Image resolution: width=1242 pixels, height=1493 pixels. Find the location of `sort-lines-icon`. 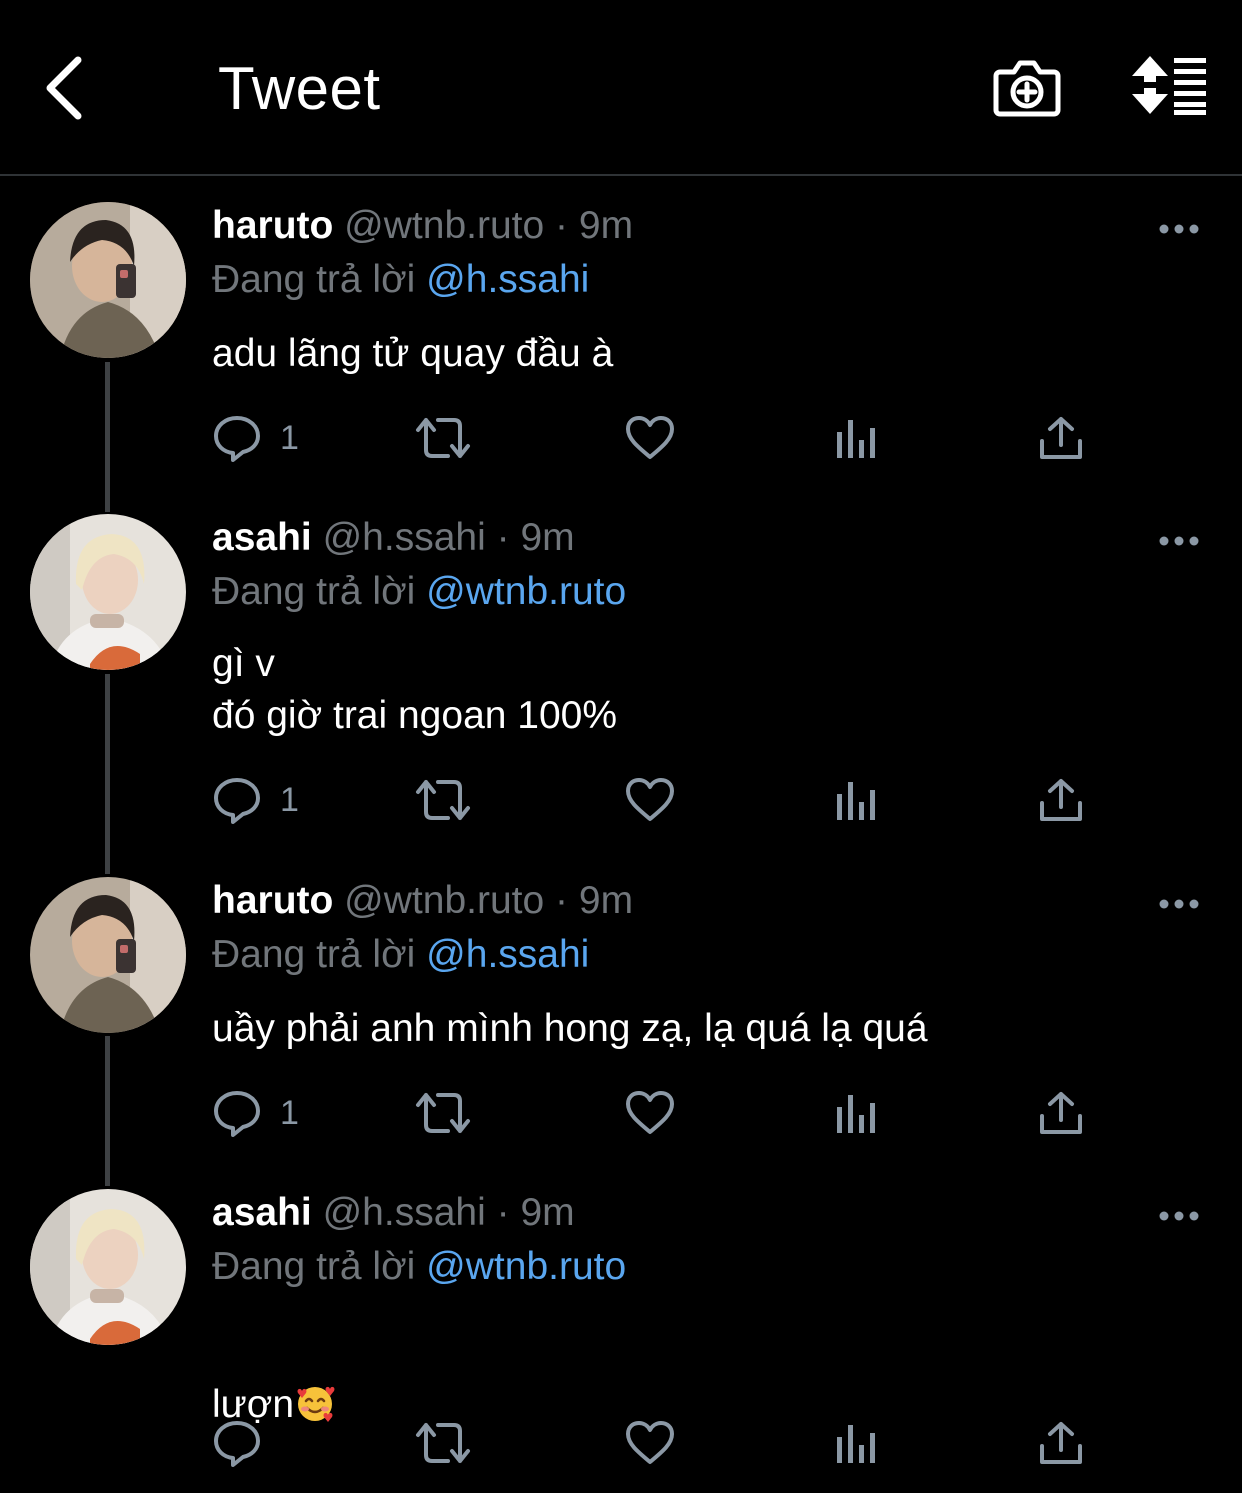

sort-lines-icon is located at coordinates (1169, 85).